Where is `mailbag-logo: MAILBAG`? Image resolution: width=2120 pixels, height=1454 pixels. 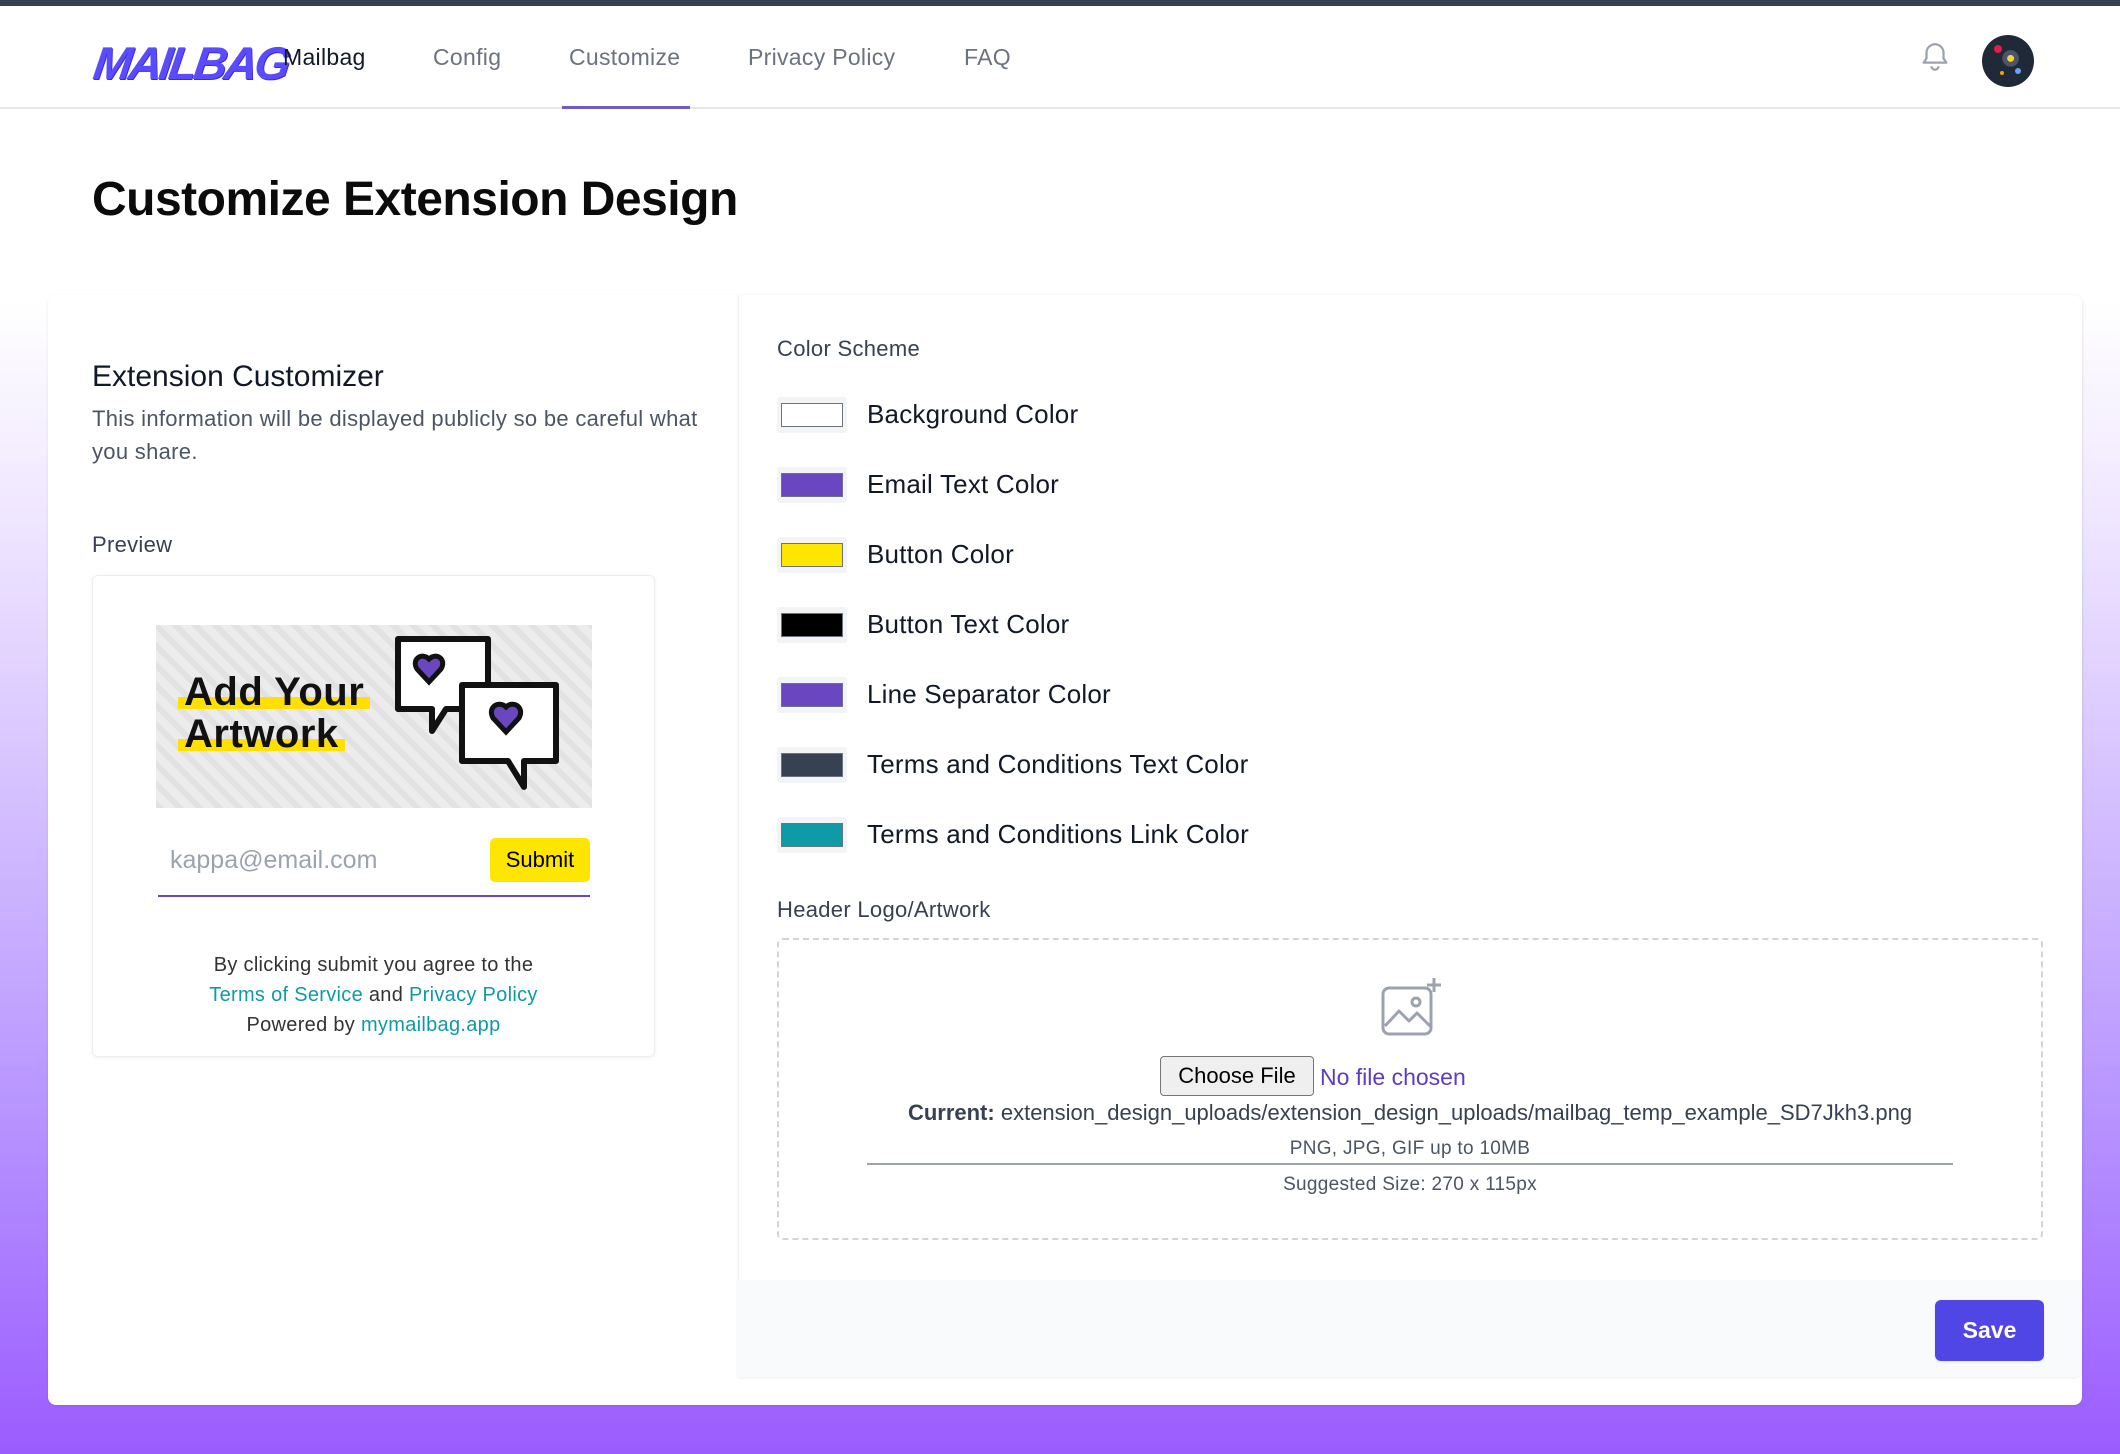 mailbag-logo: MAILBAG is located at coordinates (190, 63).